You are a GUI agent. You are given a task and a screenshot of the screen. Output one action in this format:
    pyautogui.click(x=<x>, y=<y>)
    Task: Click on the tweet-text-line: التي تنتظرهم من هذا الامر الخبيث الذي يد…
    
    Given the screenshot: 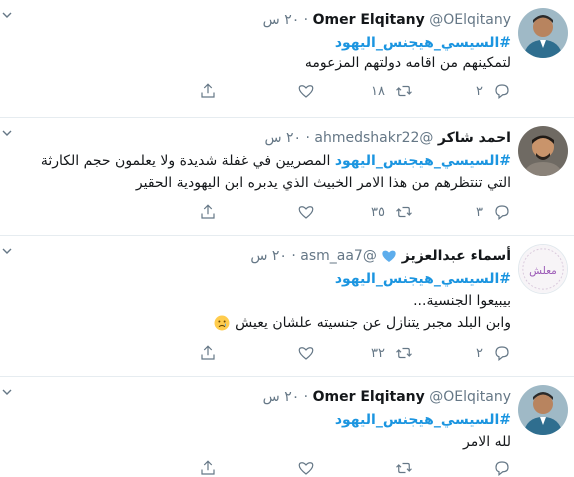 What is the action you would take?
    pyautogui.click(x=323, y=183)
    